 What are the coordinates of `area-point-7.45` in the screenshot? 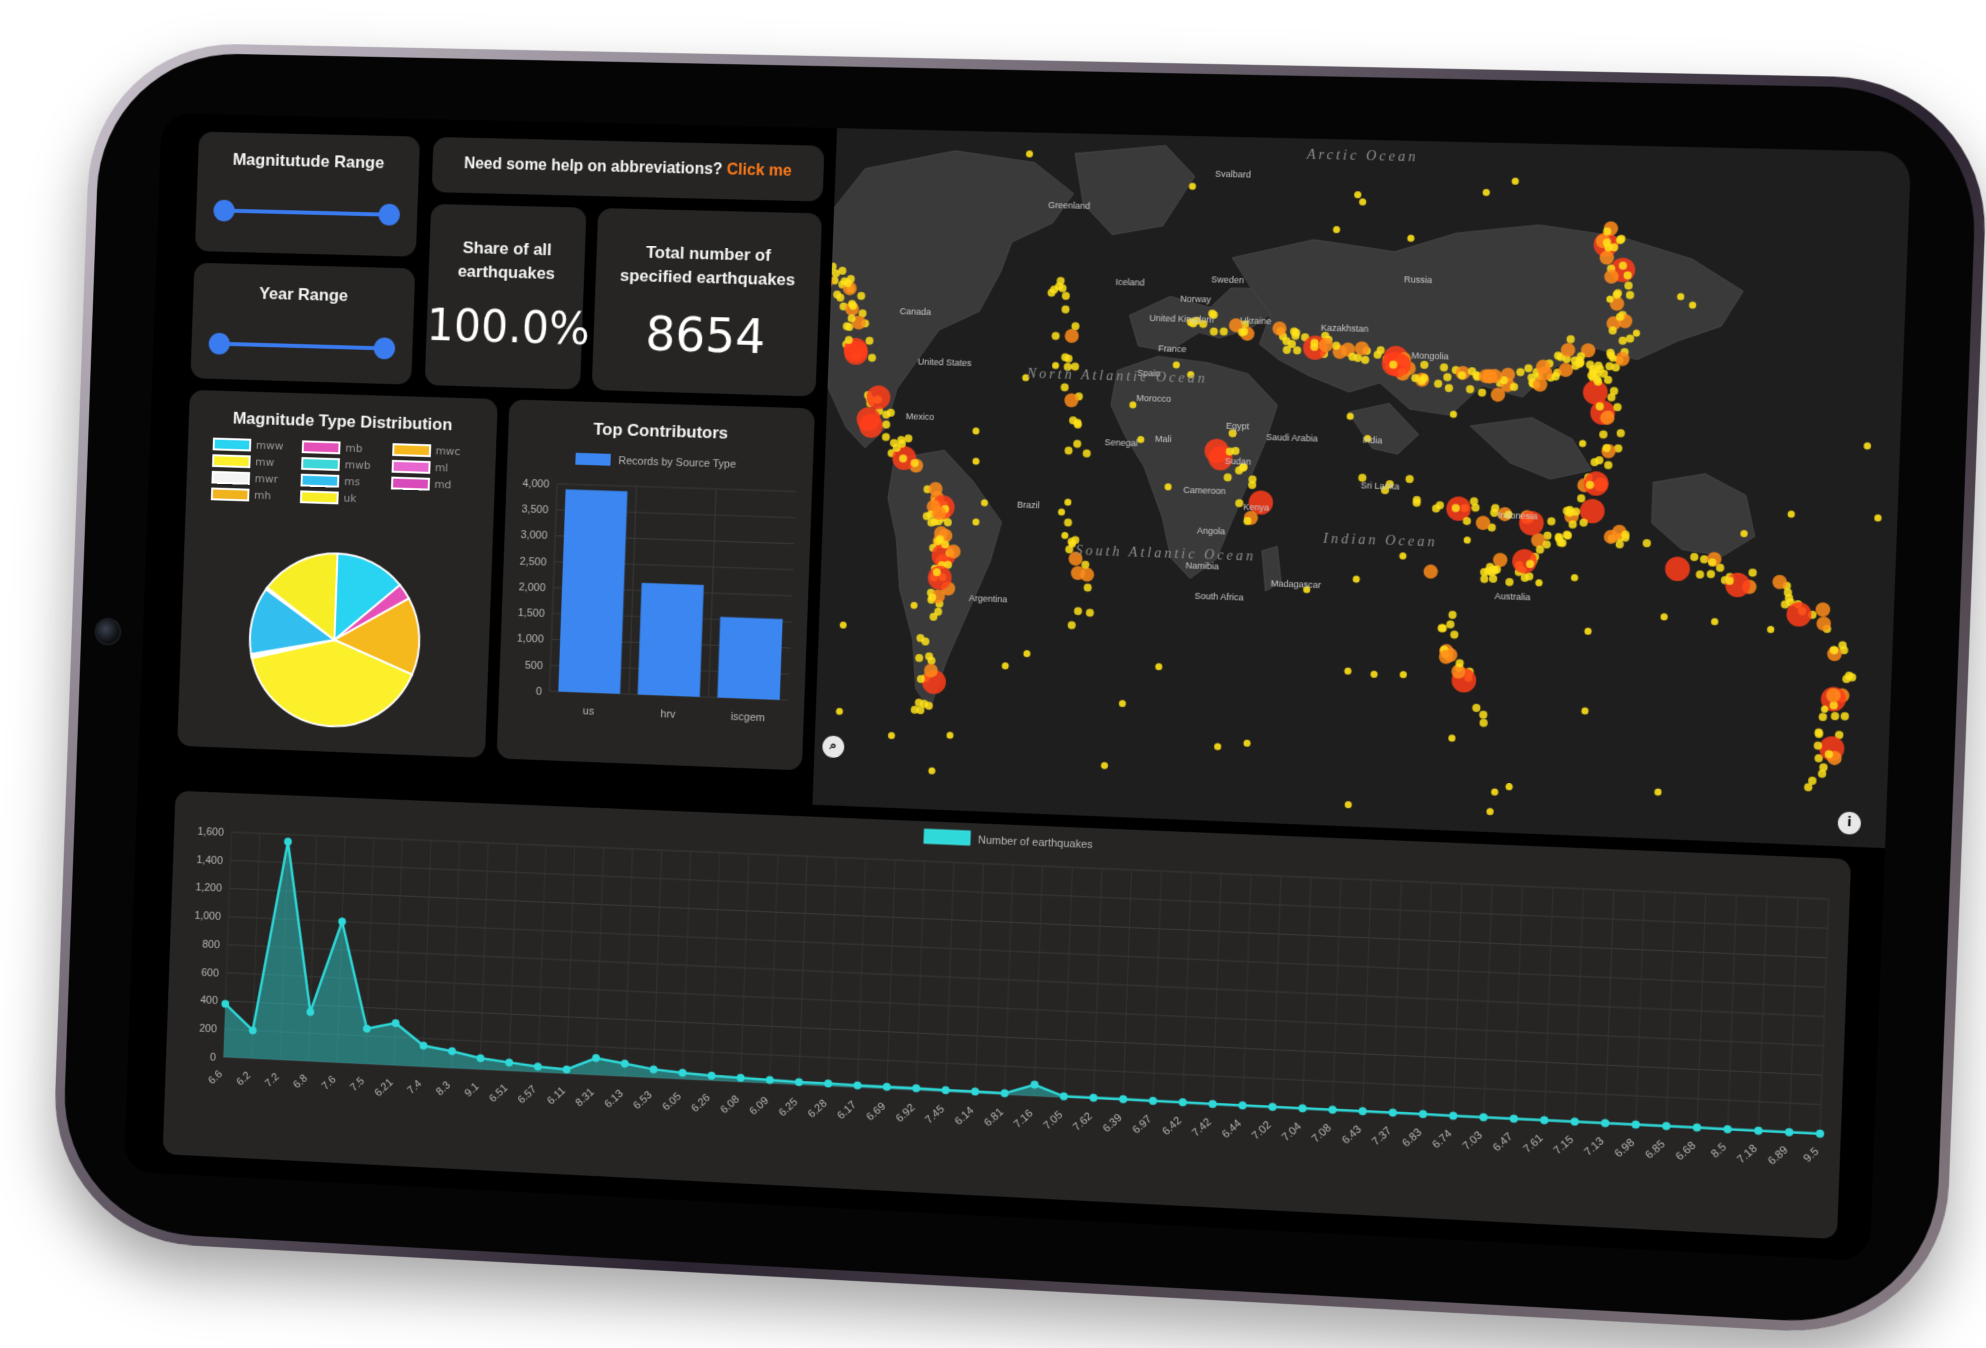 It's located at (946, 1090).